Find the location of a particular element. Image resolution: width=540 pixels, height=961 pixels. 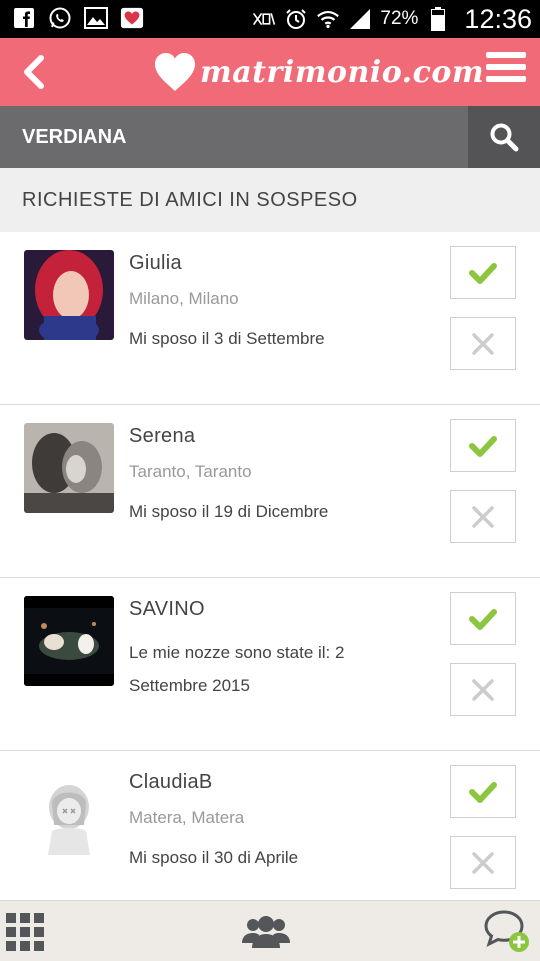

section-title: RICHIESTE DI AMICI IN SOSPESO is located at coordinates (190, 200).